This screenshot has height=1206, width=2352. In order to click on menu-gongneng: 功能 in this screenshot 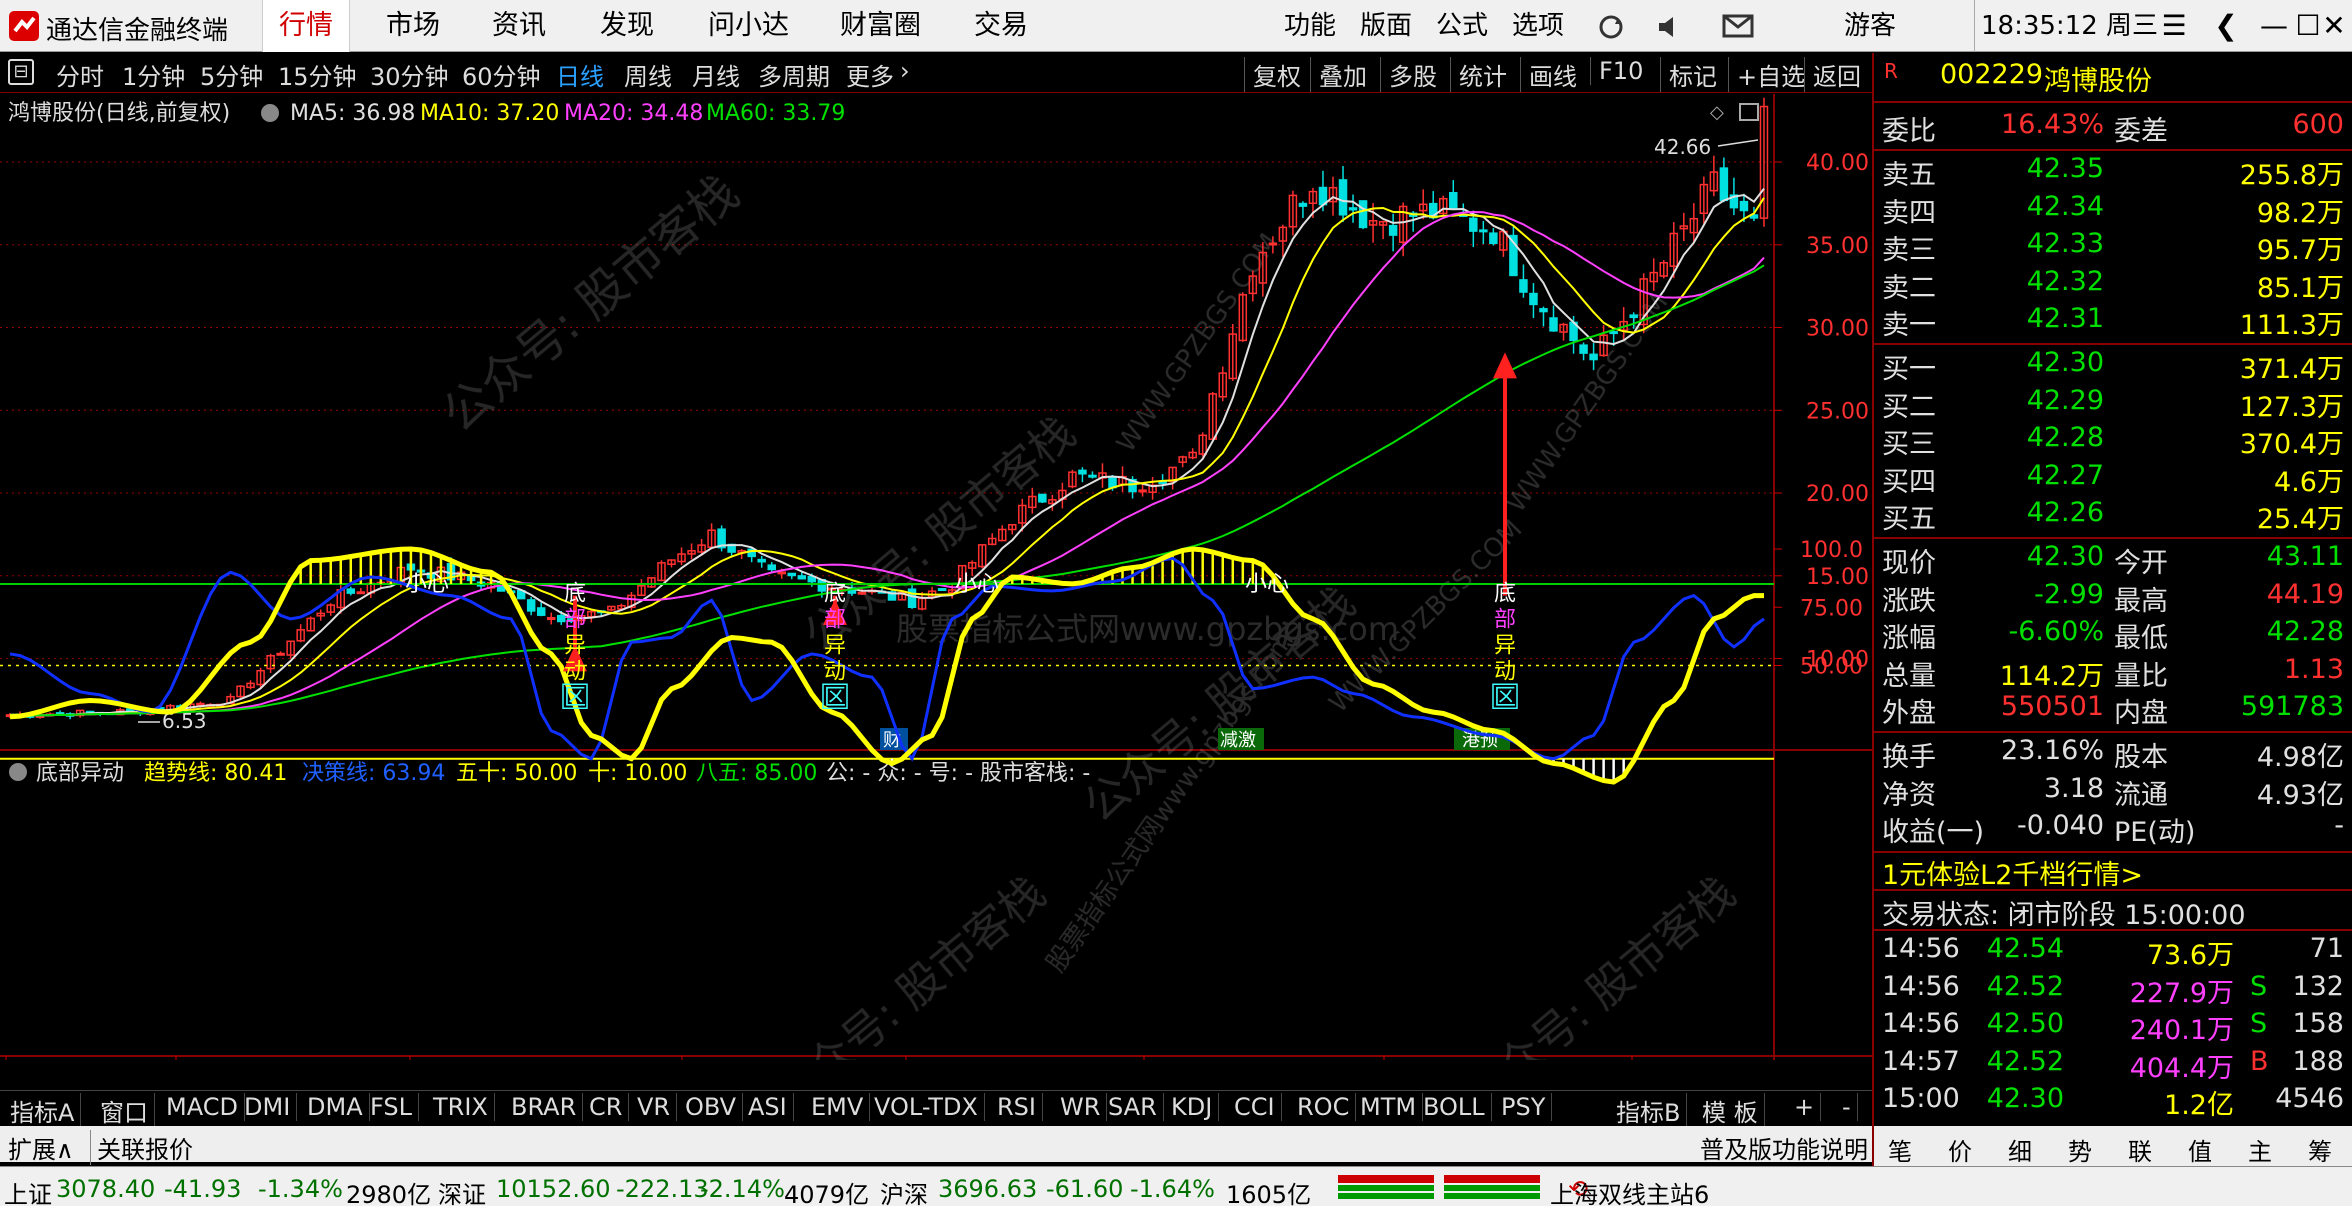, I will do `click(1310, 26)`.